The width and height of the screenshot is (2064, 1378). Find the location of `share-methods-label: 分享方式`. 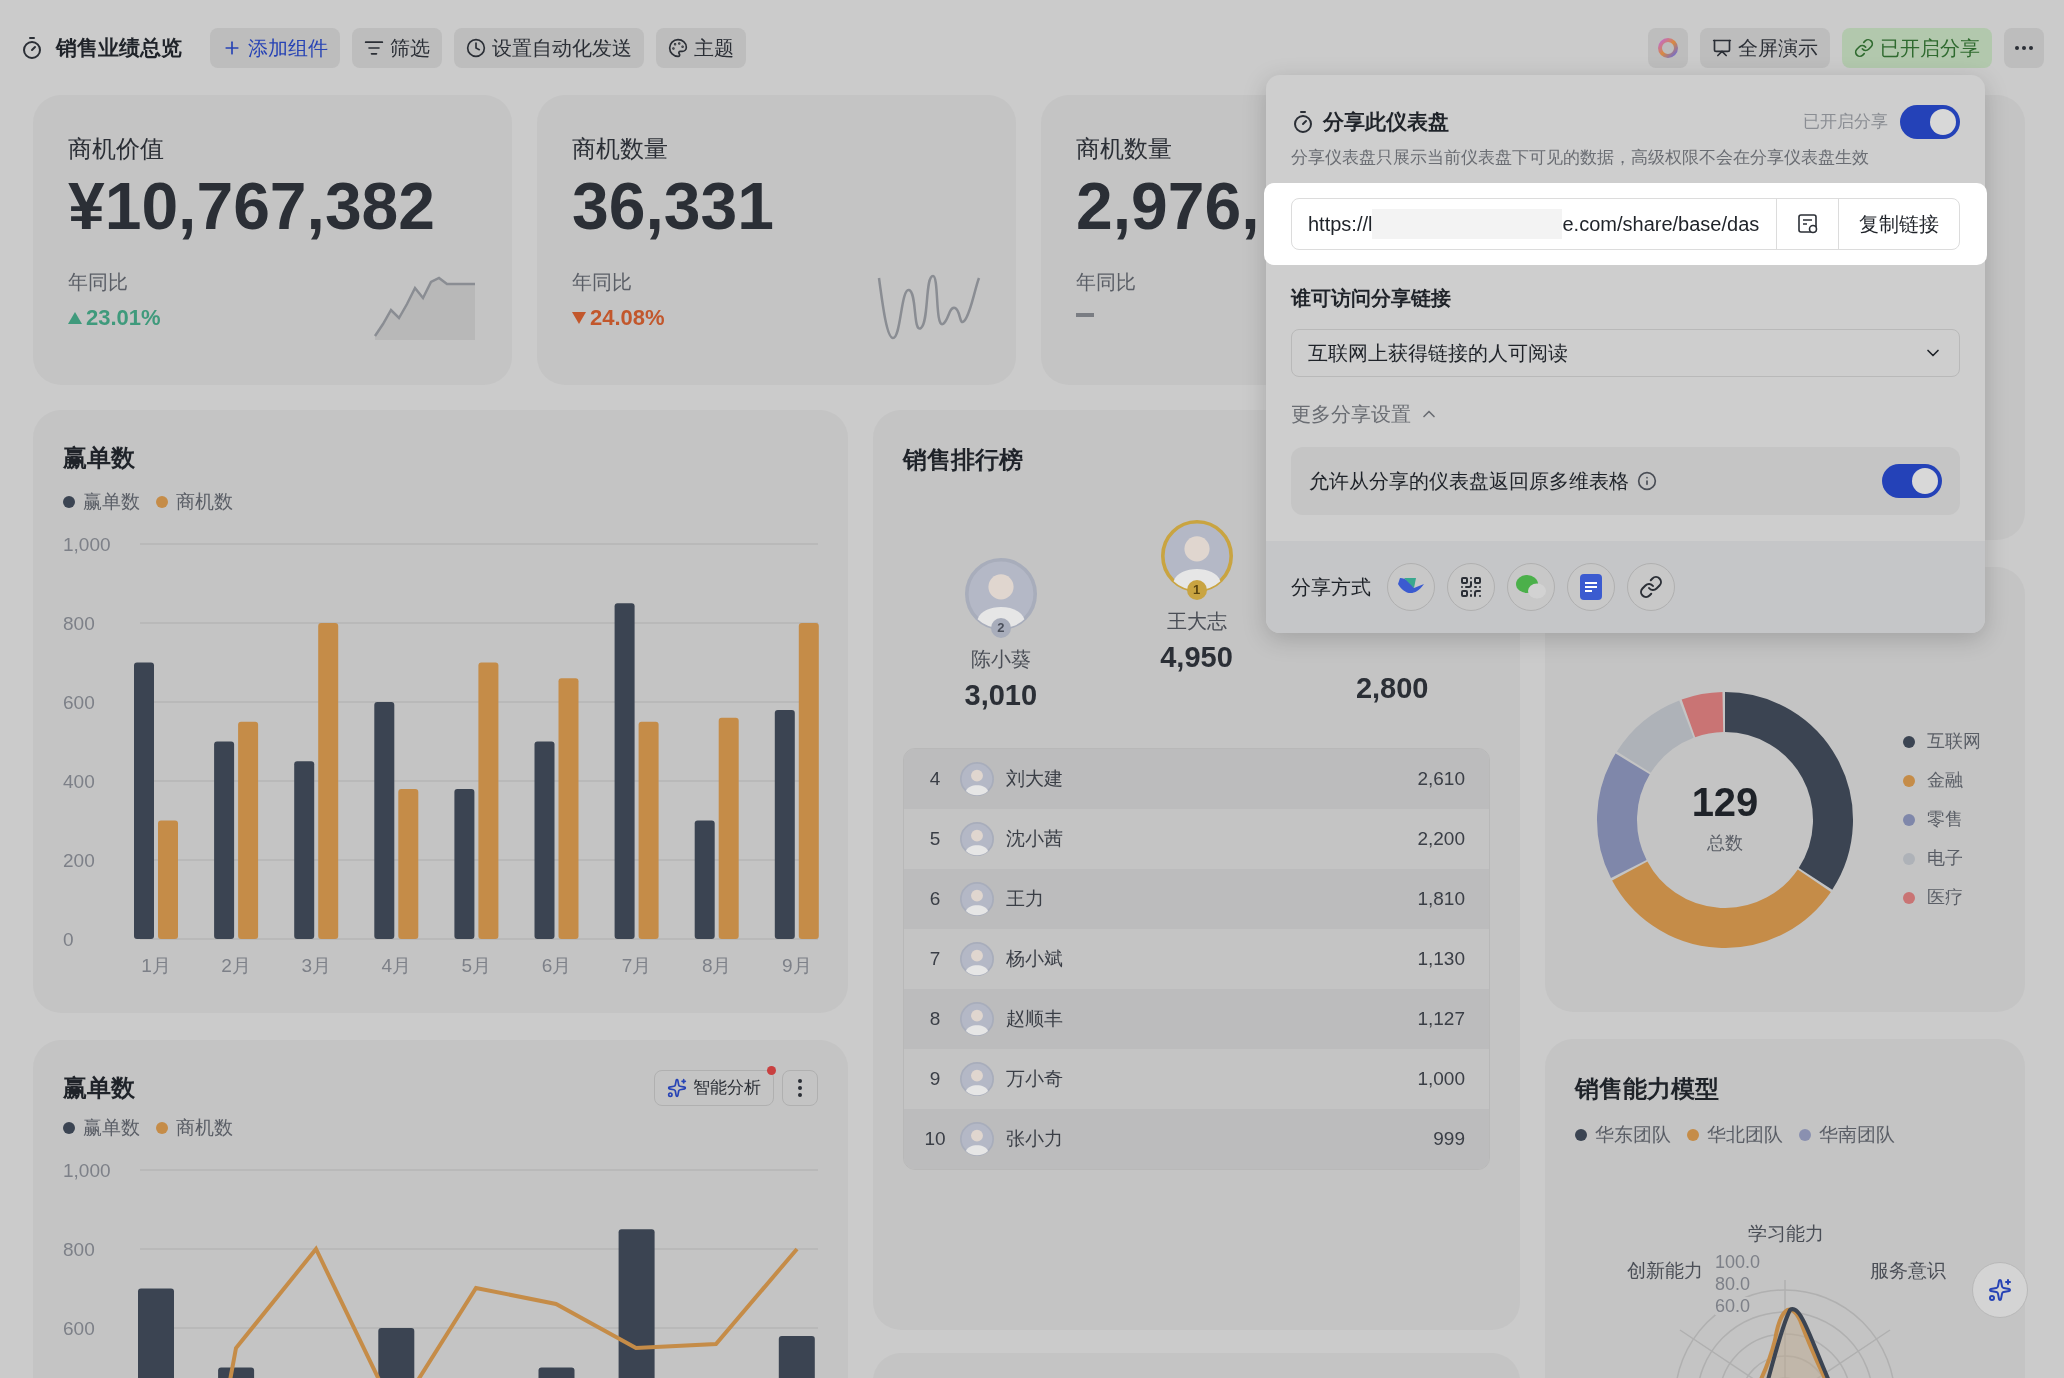

share-methods-label: 分享方式 is located at coordinates (1331, 587).